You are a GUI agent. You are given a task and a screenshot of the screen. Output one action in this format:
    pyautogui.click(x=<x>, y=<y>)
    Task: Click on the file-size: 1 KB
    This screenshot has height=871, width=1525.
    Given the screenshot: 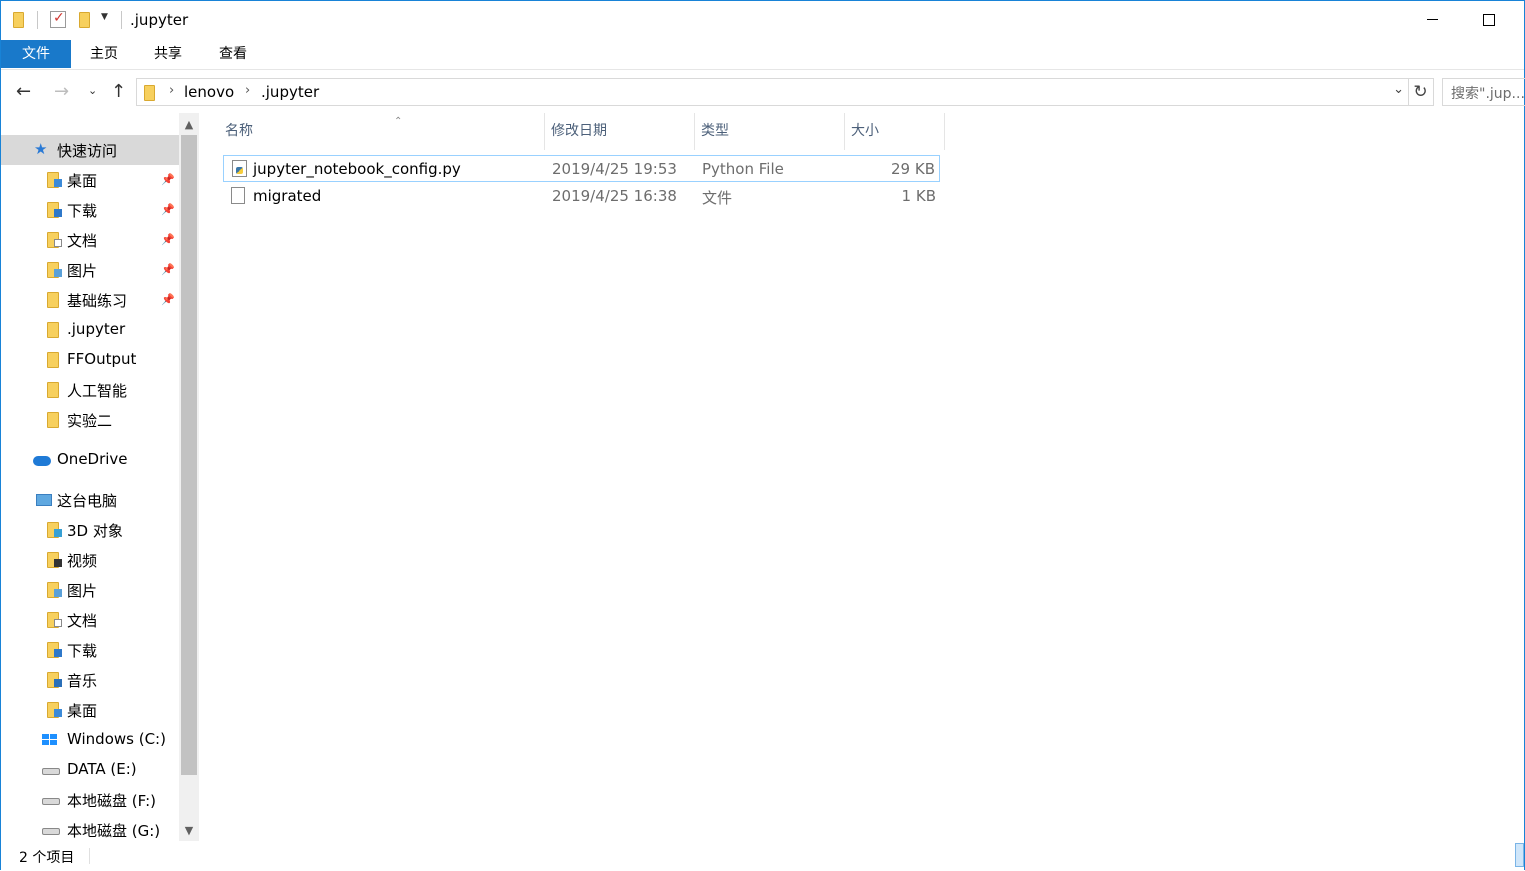 What is the action you would take?
    pyautogui.click(x=918, y=196)
    